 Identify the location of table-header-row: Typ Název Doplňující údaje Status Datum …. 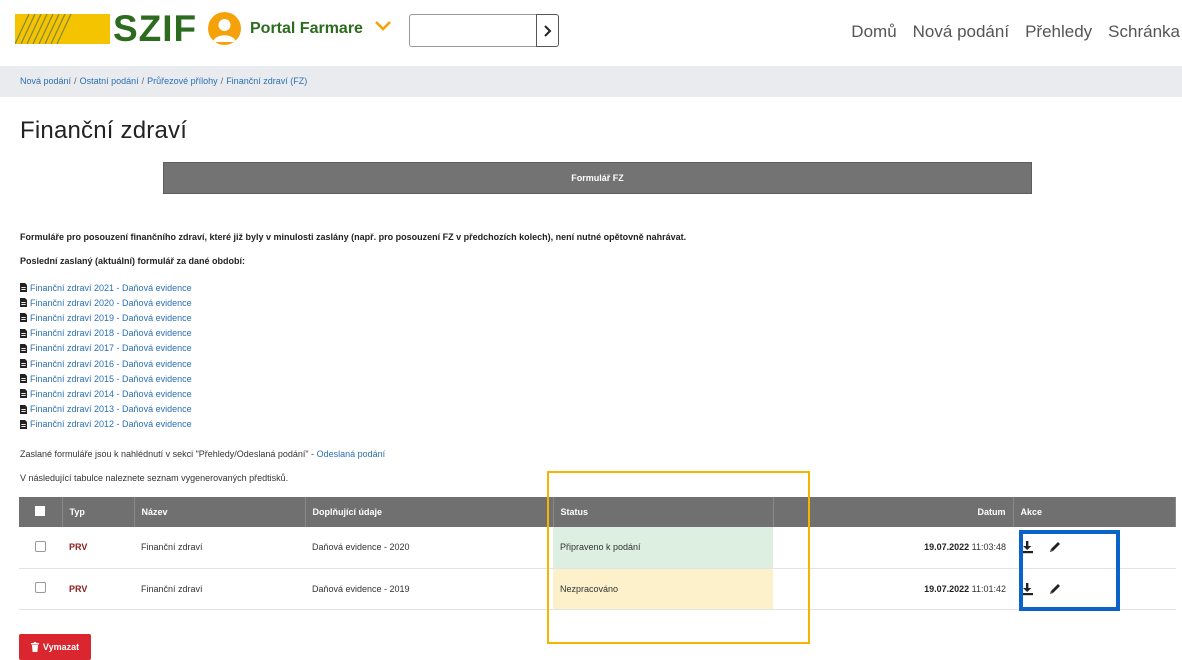
(597, 512).